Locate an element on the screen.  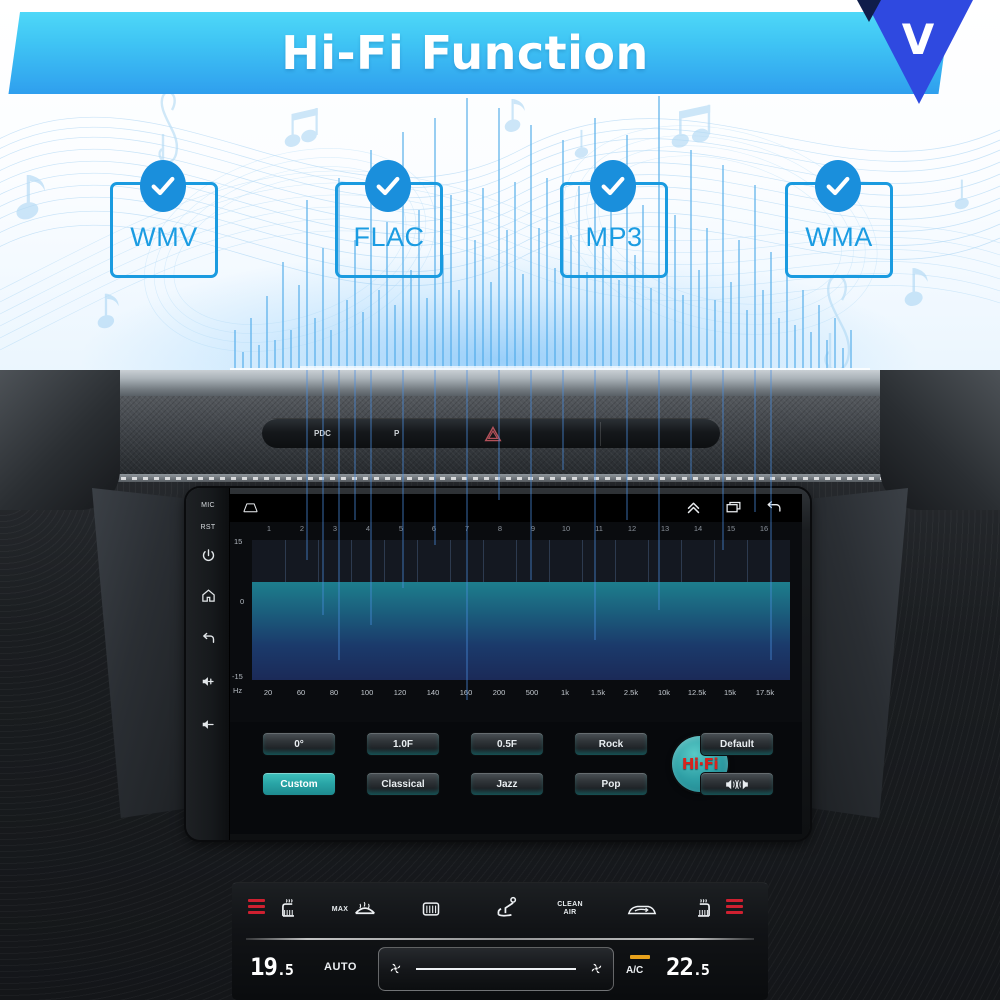
eq-band-number: 14 is located at coordinates (698, 528).